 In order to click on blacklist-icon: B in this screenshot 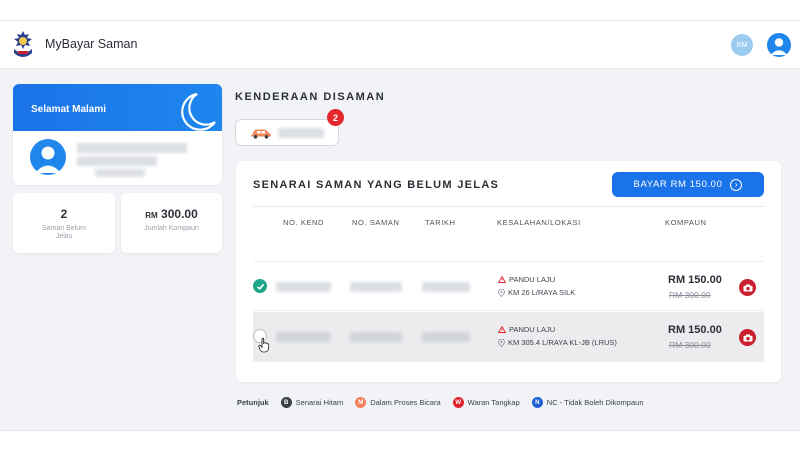, I will do `click(286, 402)`.